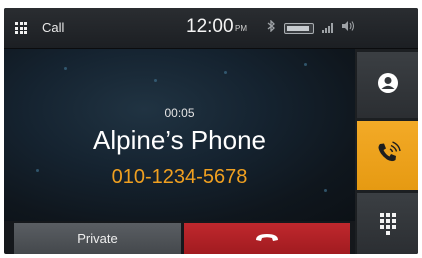 This screenshot has height=258, width=422. What do you see at coordinates (179, 113) in the screenshot?
I see `call-duration: 00:05` at bounding box center [179, 113].